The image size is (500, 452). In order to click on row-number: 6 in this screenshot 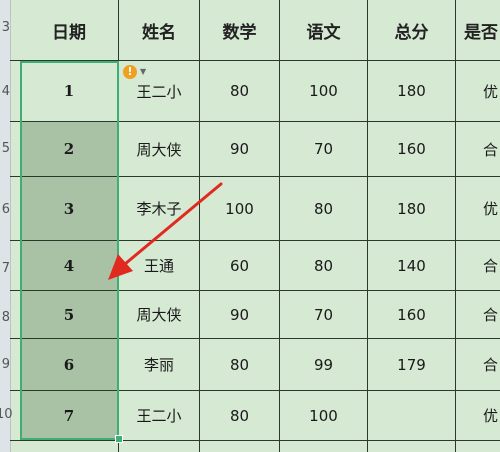, I will do `click(5, 210)`.